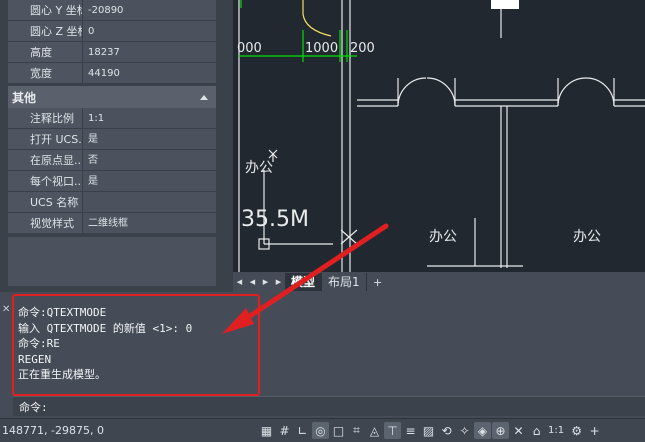  What do you see at coordinates (149, 118) in the screenshot?
I see `property-value: 1:1` at bounding box center [149, 118].